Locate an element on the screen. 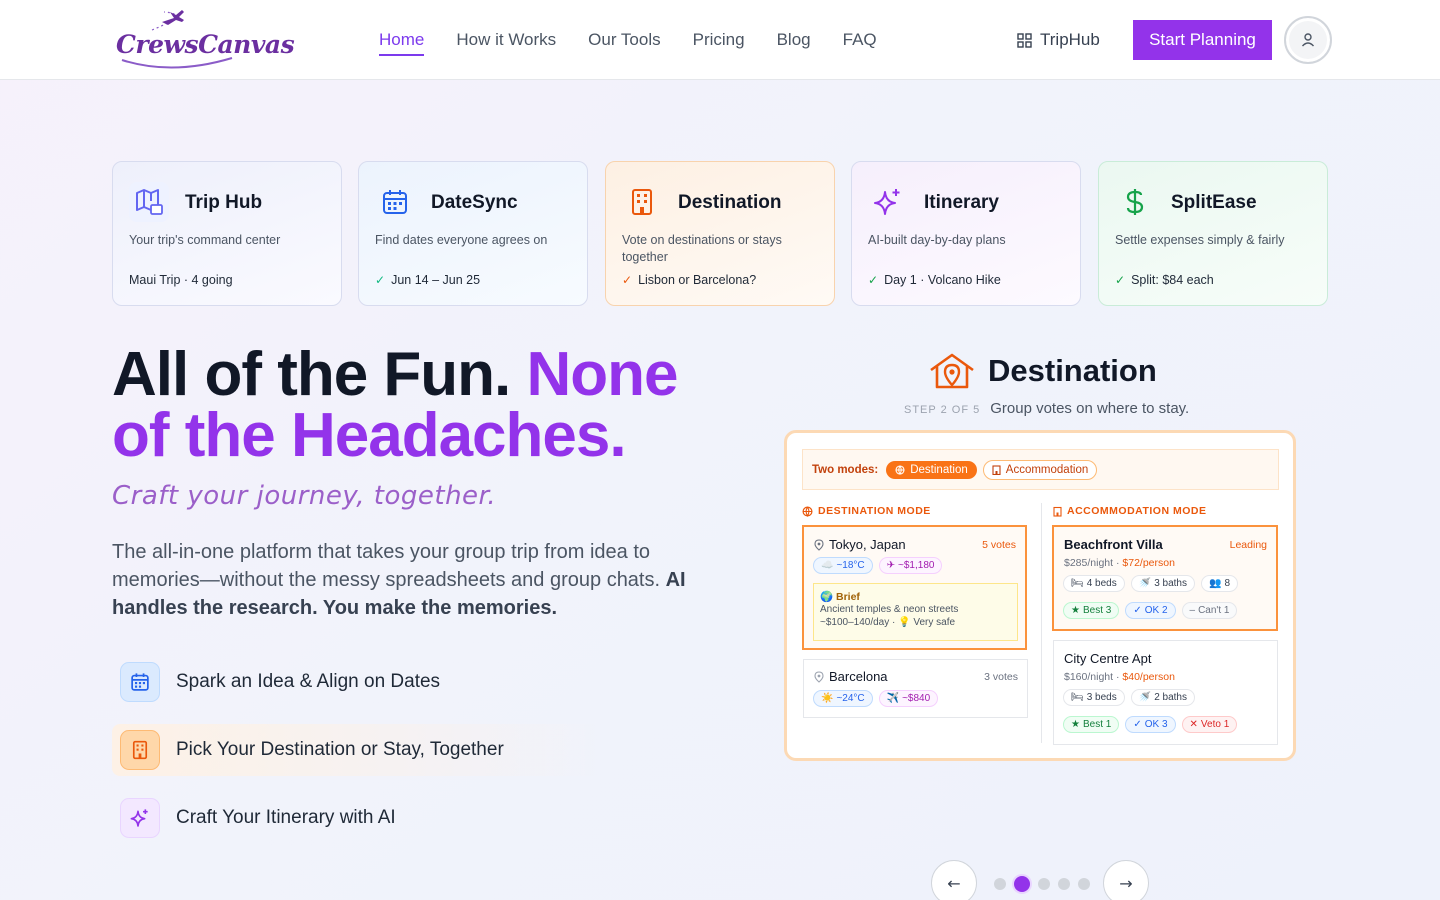 The height and width of the screenshot is (900, 1440). house-location-icon is located at coordinates (952, 371).